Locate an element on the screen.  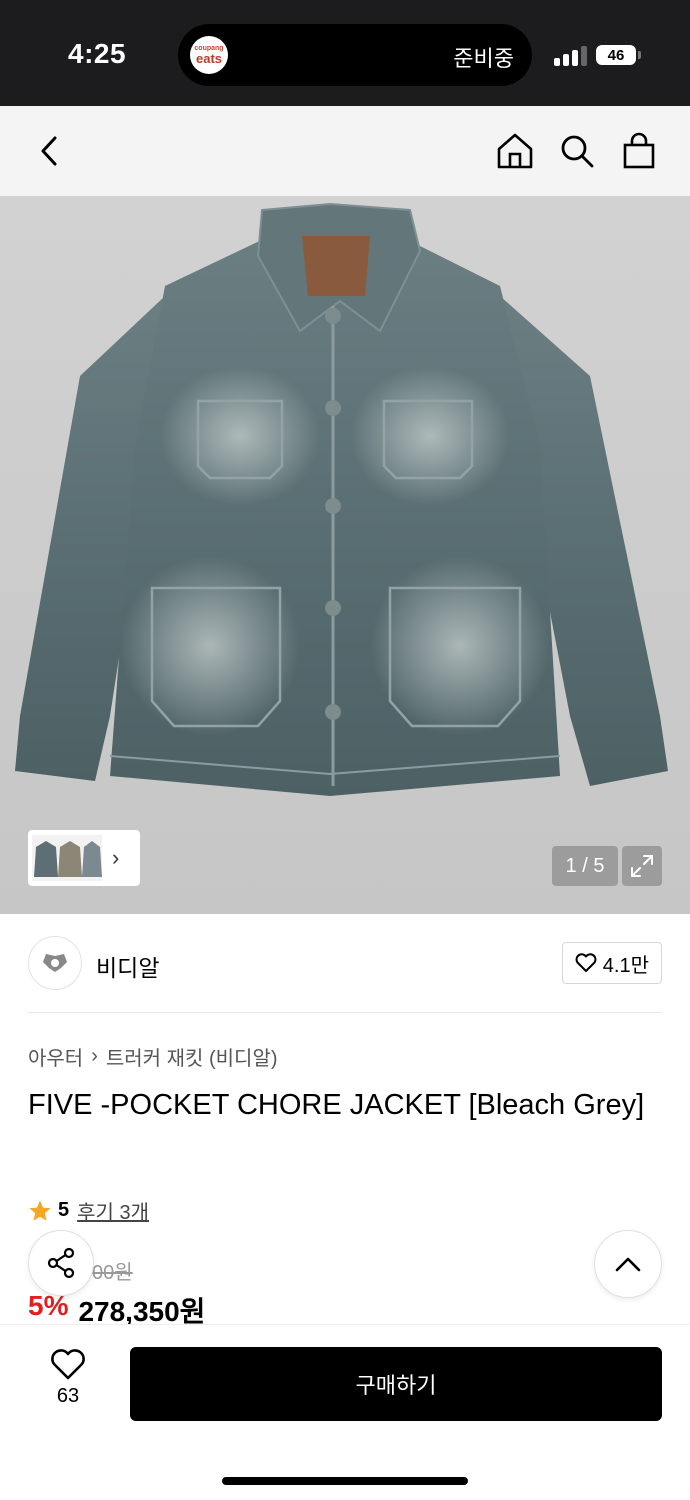
search-button is located at coordinates (577, 151).